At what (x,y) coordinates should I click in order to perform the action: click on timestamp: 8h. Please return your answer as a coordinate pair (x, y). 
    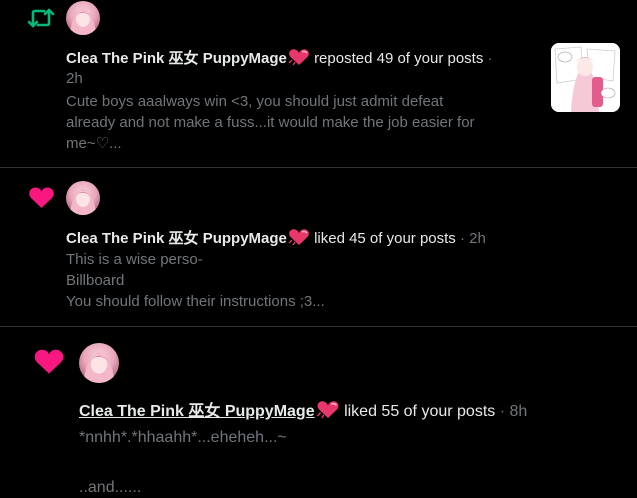
    Looking at the image, I should click on (519, 411).